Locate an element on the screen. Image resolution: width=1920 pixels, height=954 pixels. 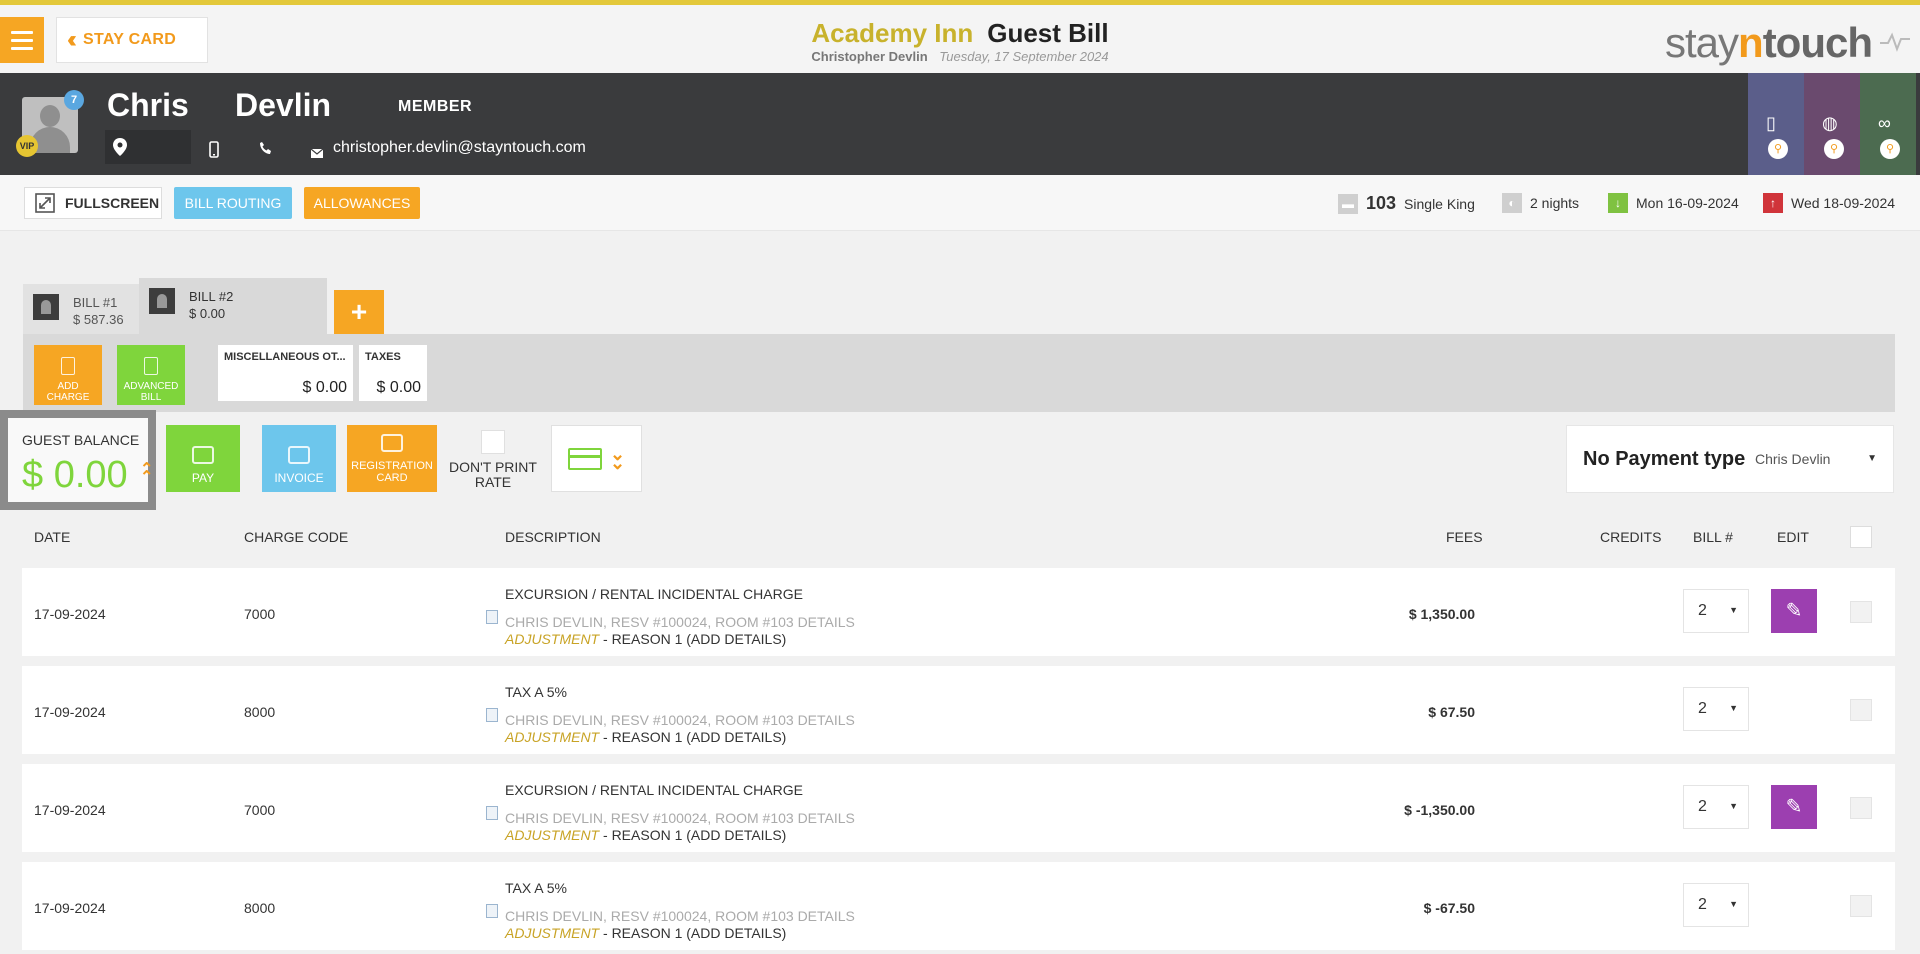
document-icon is located at coordinates (492, 911).